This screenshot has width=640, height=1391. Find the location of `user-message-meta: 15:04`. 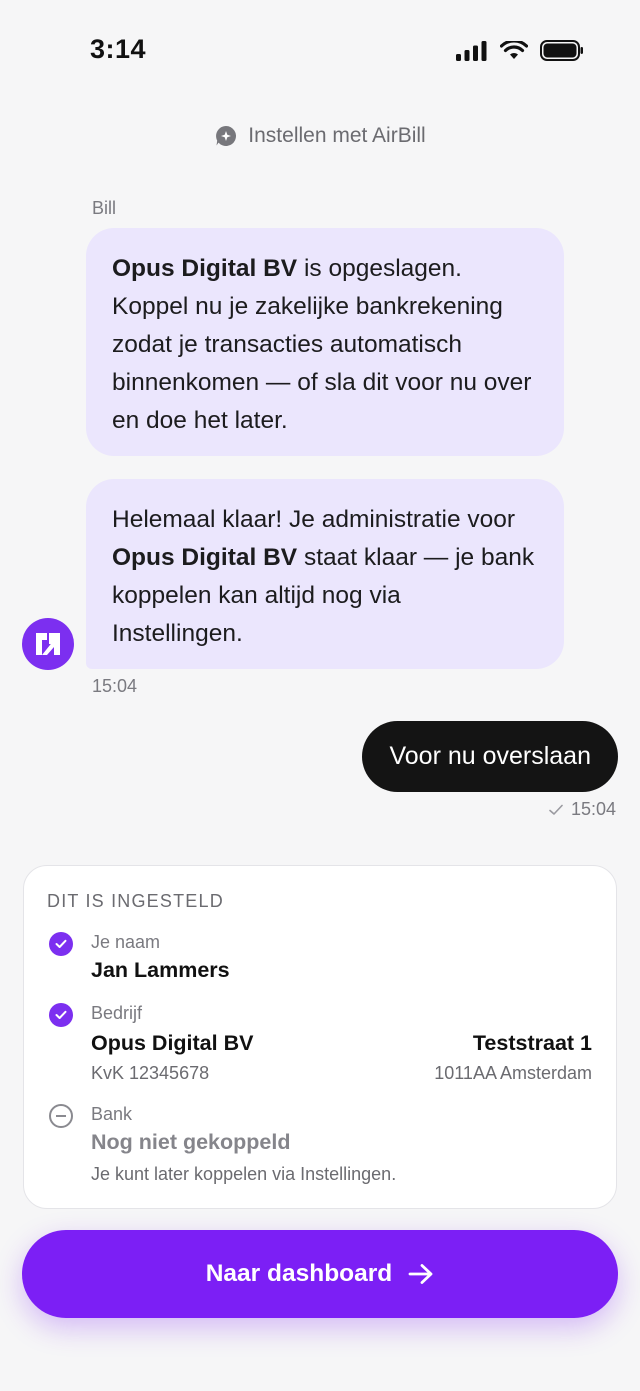

user-message-meta: 15:04 is located at coordinates (582, 809).